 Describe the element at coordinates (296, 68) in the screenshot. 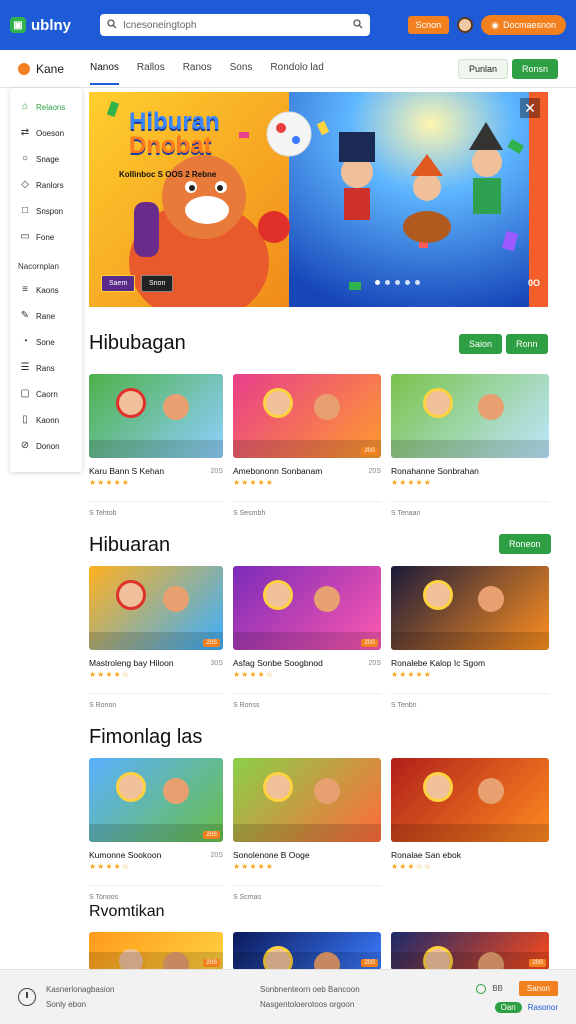

I see `tab-4: Rondolo lad` at that location.